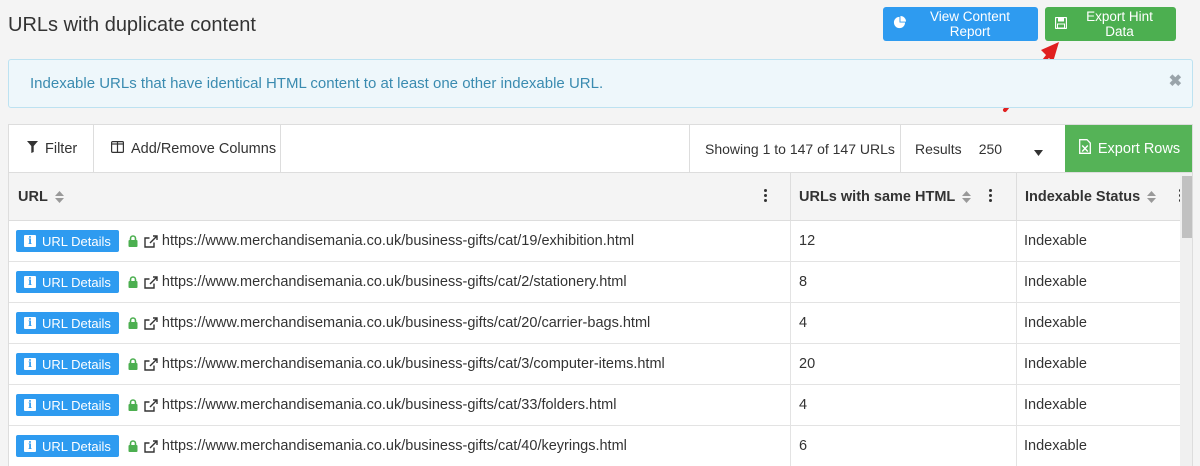  Describe the element at coordinates (1061, 24) in the screenshot. I see `save-icon` at that location.